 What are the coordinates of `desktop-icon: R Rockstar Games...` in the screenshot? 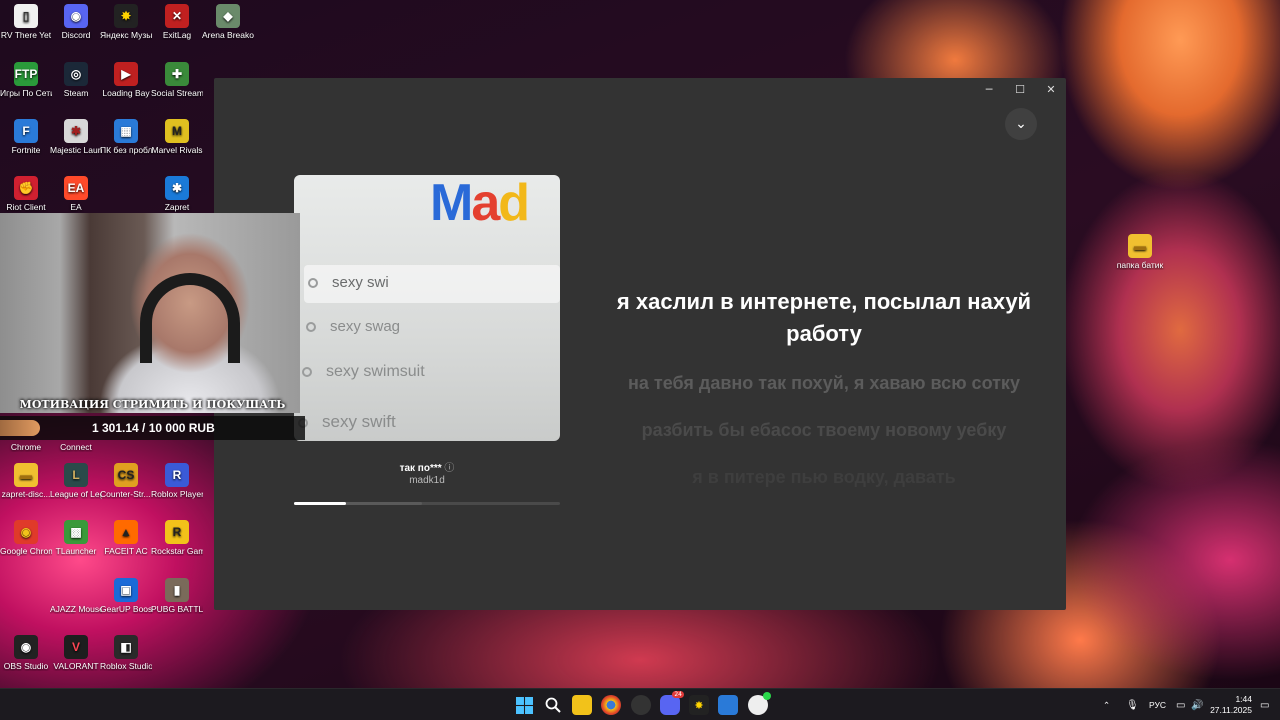 It's located at (177, 538).